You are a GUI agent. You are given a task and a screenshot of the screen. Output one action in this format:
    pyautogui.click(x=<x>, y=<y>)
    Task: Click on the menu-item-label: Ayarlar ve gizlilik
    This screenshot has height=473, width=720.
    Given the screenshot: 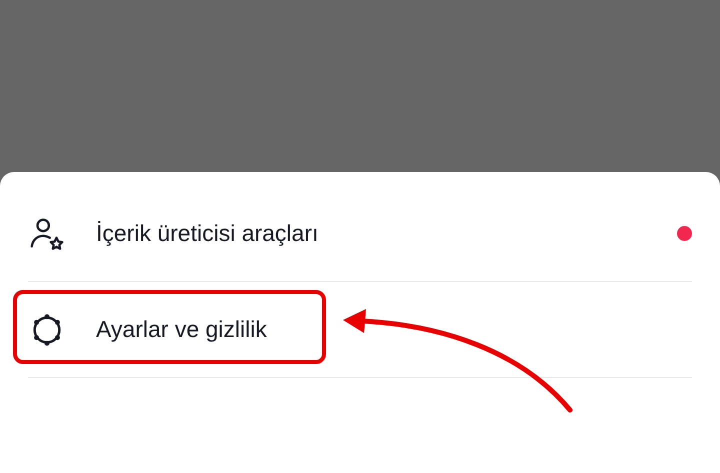 What is the action you would take?
    pyautogui.click(x=182, y=329)
    